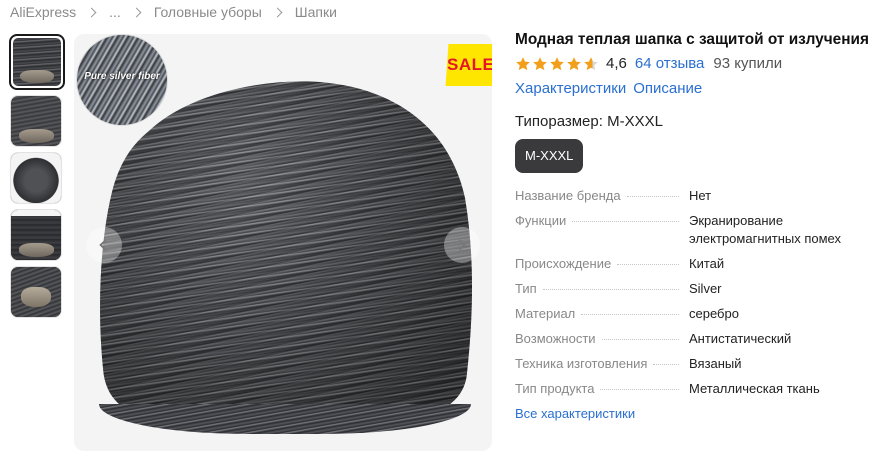  I want to click on spec-row: Тип Silver, so click(690, 289).